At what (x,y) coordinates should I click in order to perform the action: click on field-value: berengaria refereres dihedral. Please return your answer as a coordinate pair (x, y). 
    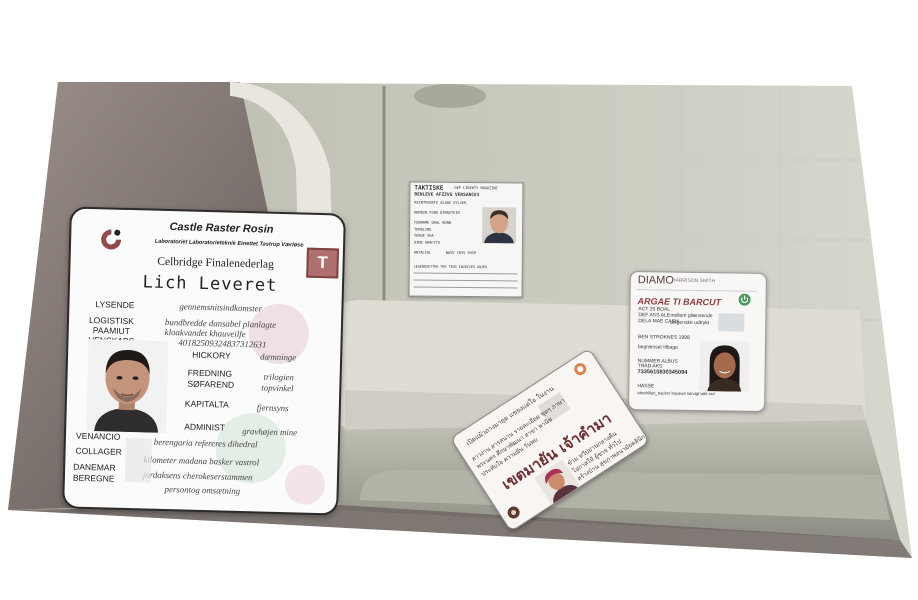
    Looking at the image, I should click on (205, 443).